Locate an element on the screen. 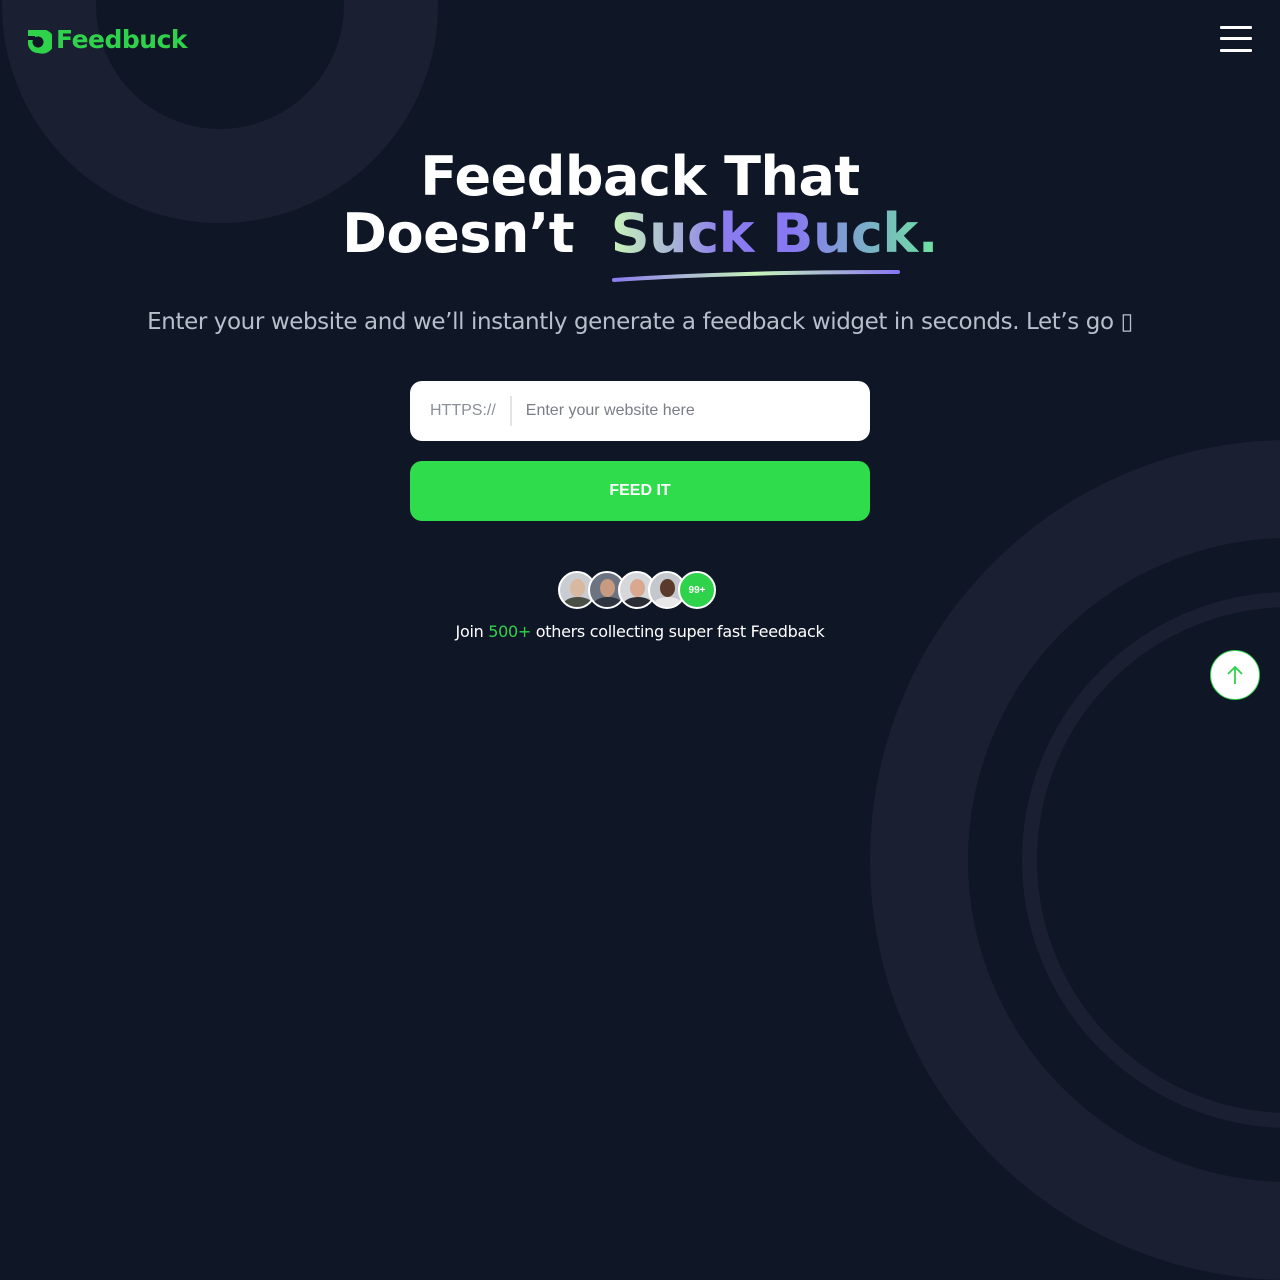 Image resolution: width=1280 pixels, height=1280 pixels. avatar-group: 99+ is located at coordinates (637, 590).